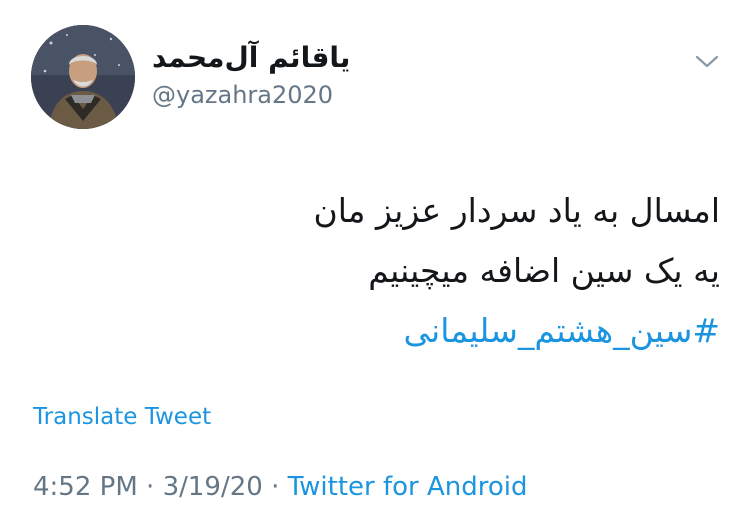 This screenshot has width=750, height=529. What do you see at coordinates (517, 210) in the screenshot?
I see `tweet-line: امسال به یاد سردار عزیز مان` at bounding box center [517, 210].